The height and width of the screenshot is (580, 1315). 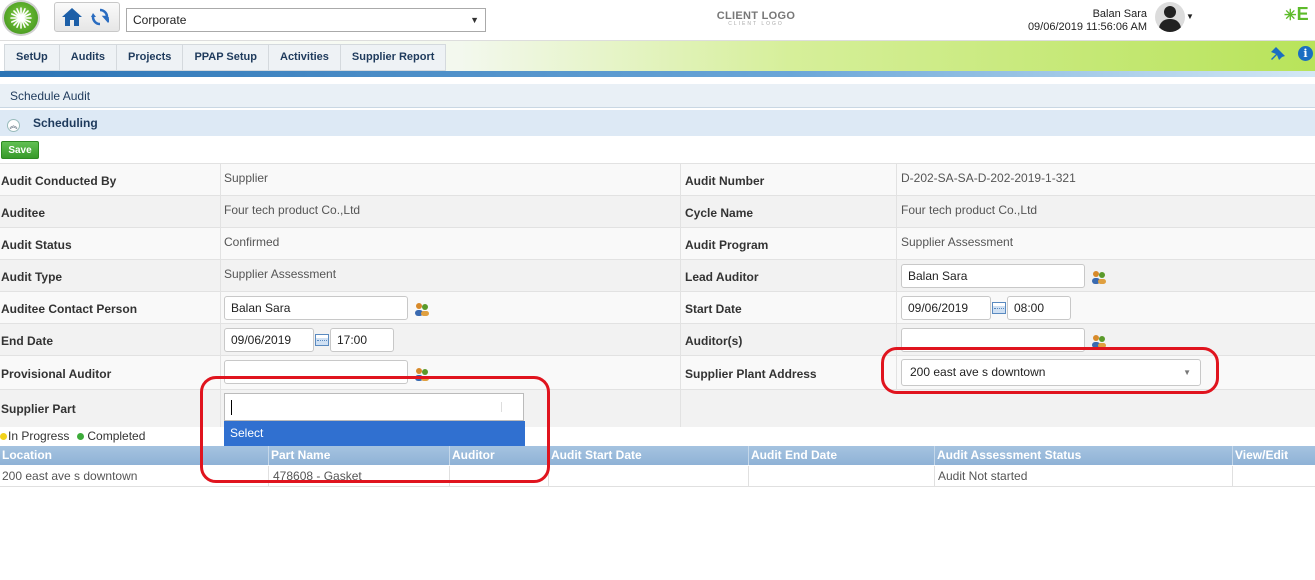 What do you see at coordinates (756, 18) in the screenshot?
I see `client-logo: CLIENT LOGO CLIENT LOGO` at bounding box center [756, 18].